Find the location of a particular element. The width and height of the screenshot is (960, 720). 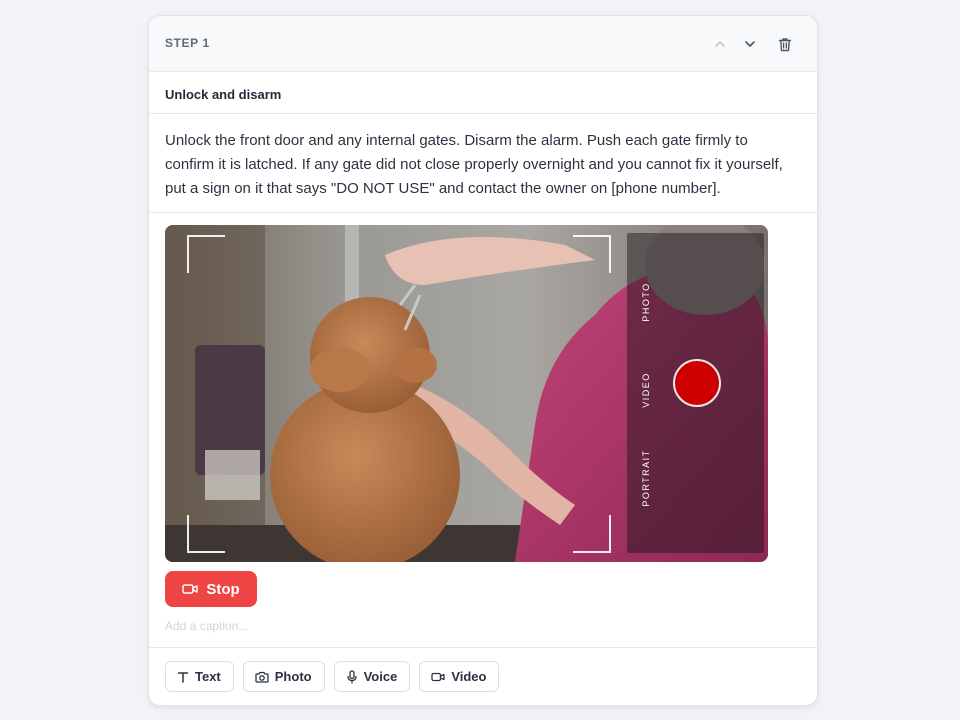

add-content-toolbar: Text Photo Voice Video is located at coordinates (332, 676).